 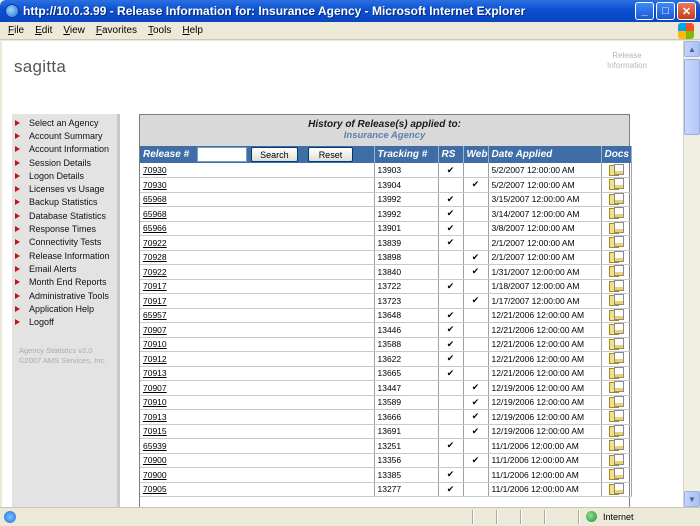 I want to click on sidebar-item-email-alerts: Email Alerts, so click(x=64, y=268).